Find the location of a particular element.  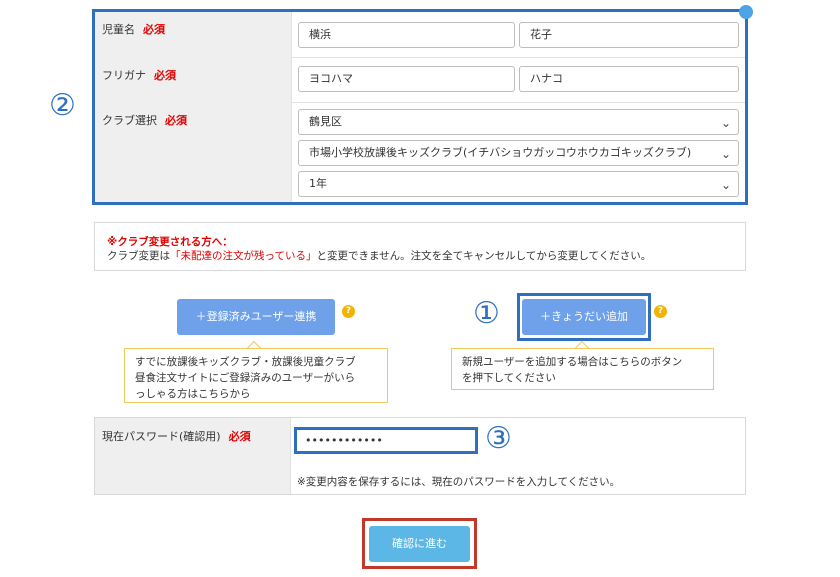

annotation-frame-submit is located at coordinates (419, 543).